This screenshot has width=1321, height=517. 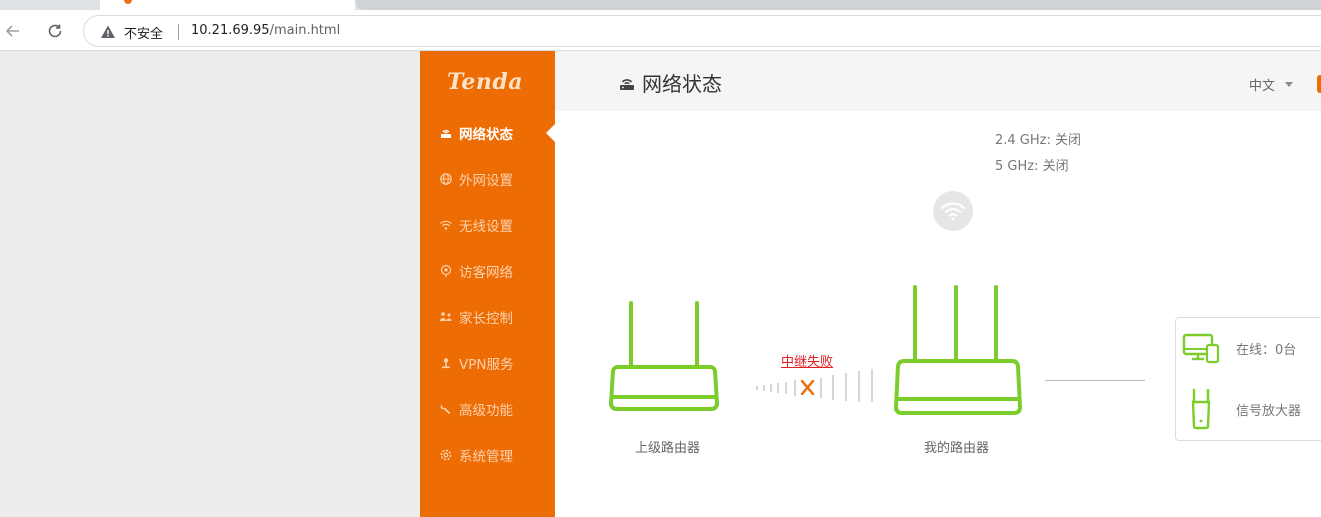 What do you see at coordinates (485, 82) in the screenshot?
I see `tenda-logo: Tenda` at bounding box center [485, 82].